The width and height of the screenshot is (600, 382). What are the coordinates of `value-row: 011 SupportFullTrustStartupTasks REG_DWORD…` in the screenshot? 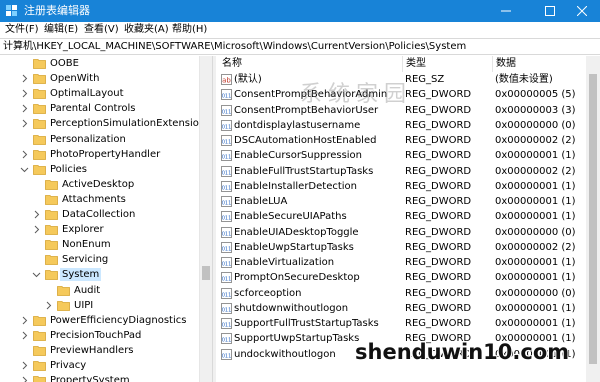 It's located at (408, 323).